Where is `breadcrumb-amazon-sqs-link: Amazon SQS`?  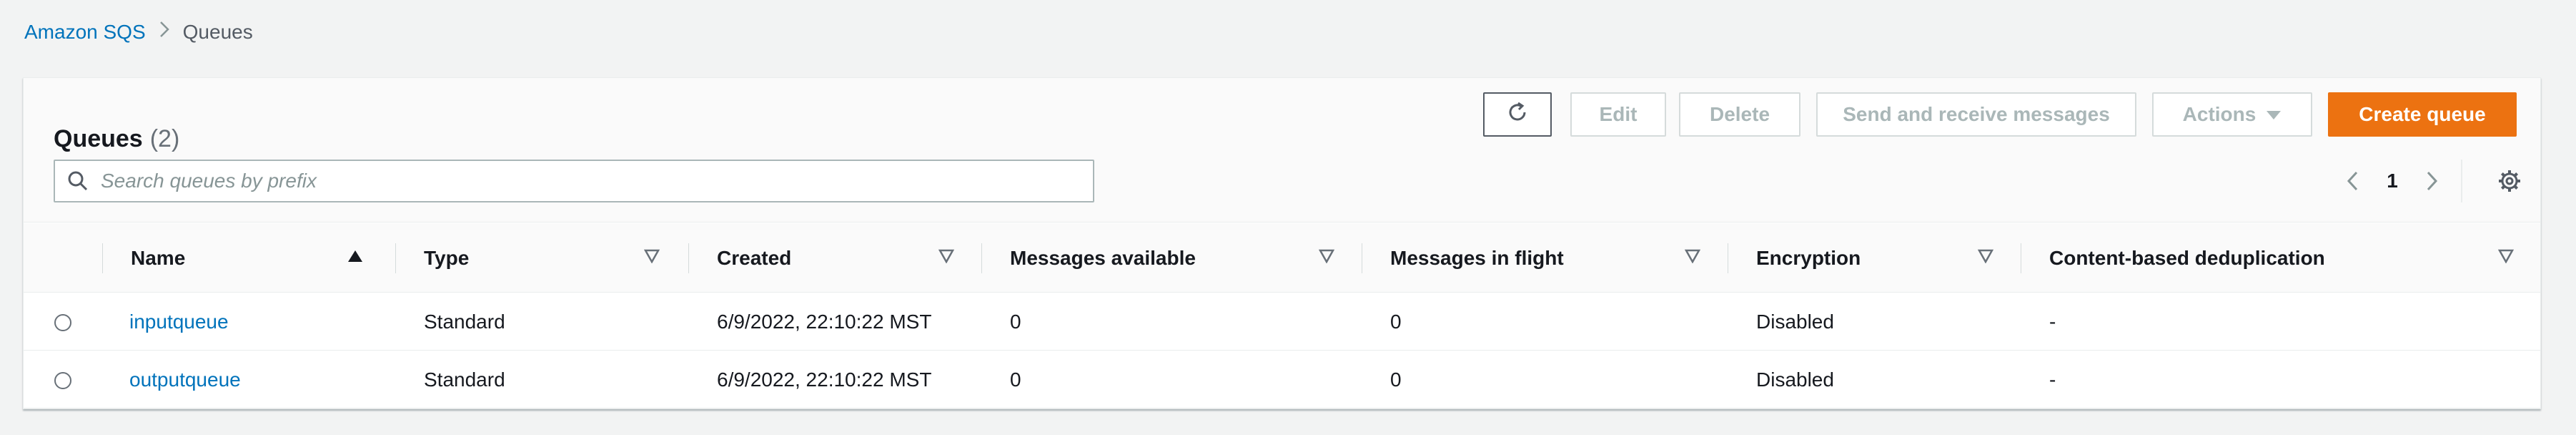
breadcrumb-amazon-sqs-link: Amazon SQS is located at coordinates (85, 32).